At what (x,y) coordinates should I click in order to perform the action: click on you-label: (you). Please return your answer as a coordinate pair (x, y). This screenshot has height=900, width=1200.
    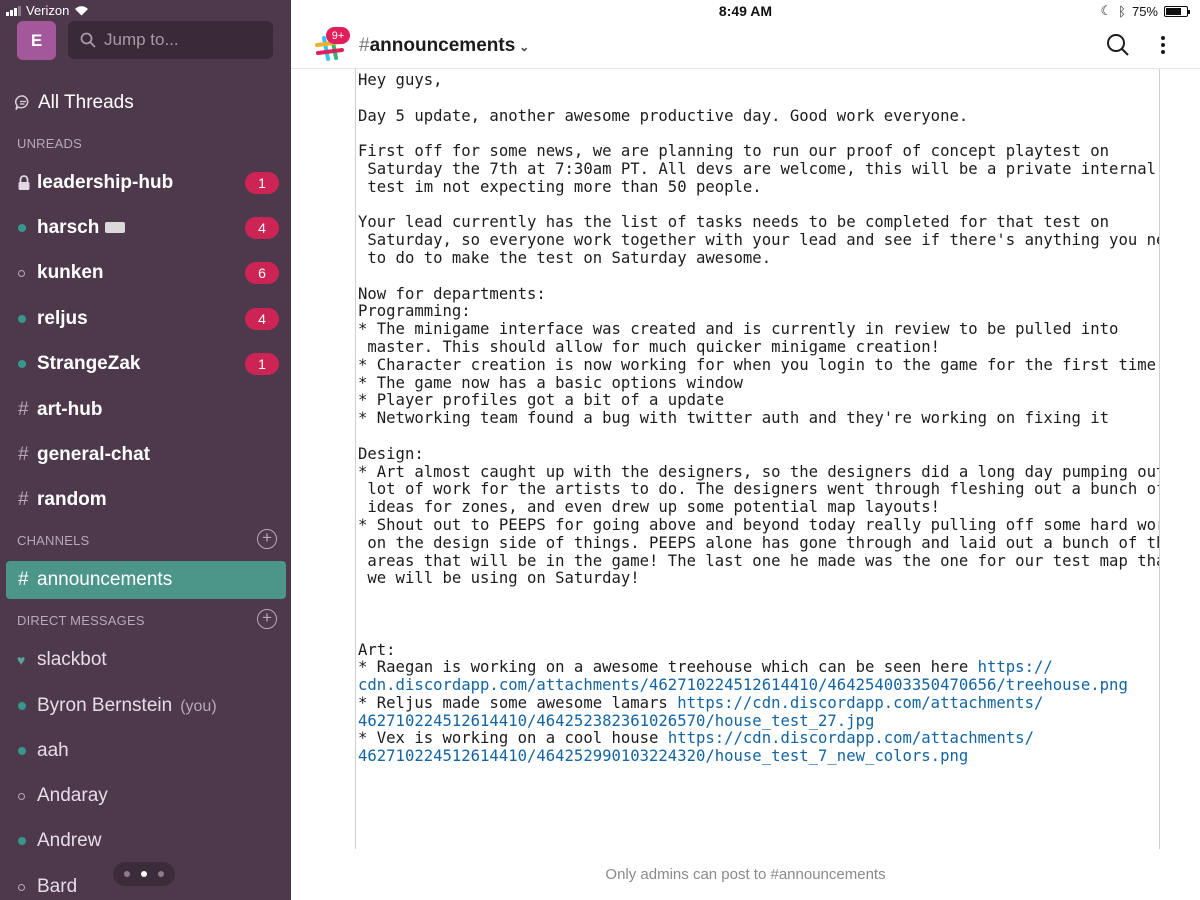
    Looking at the image, I should click on (198, 706).